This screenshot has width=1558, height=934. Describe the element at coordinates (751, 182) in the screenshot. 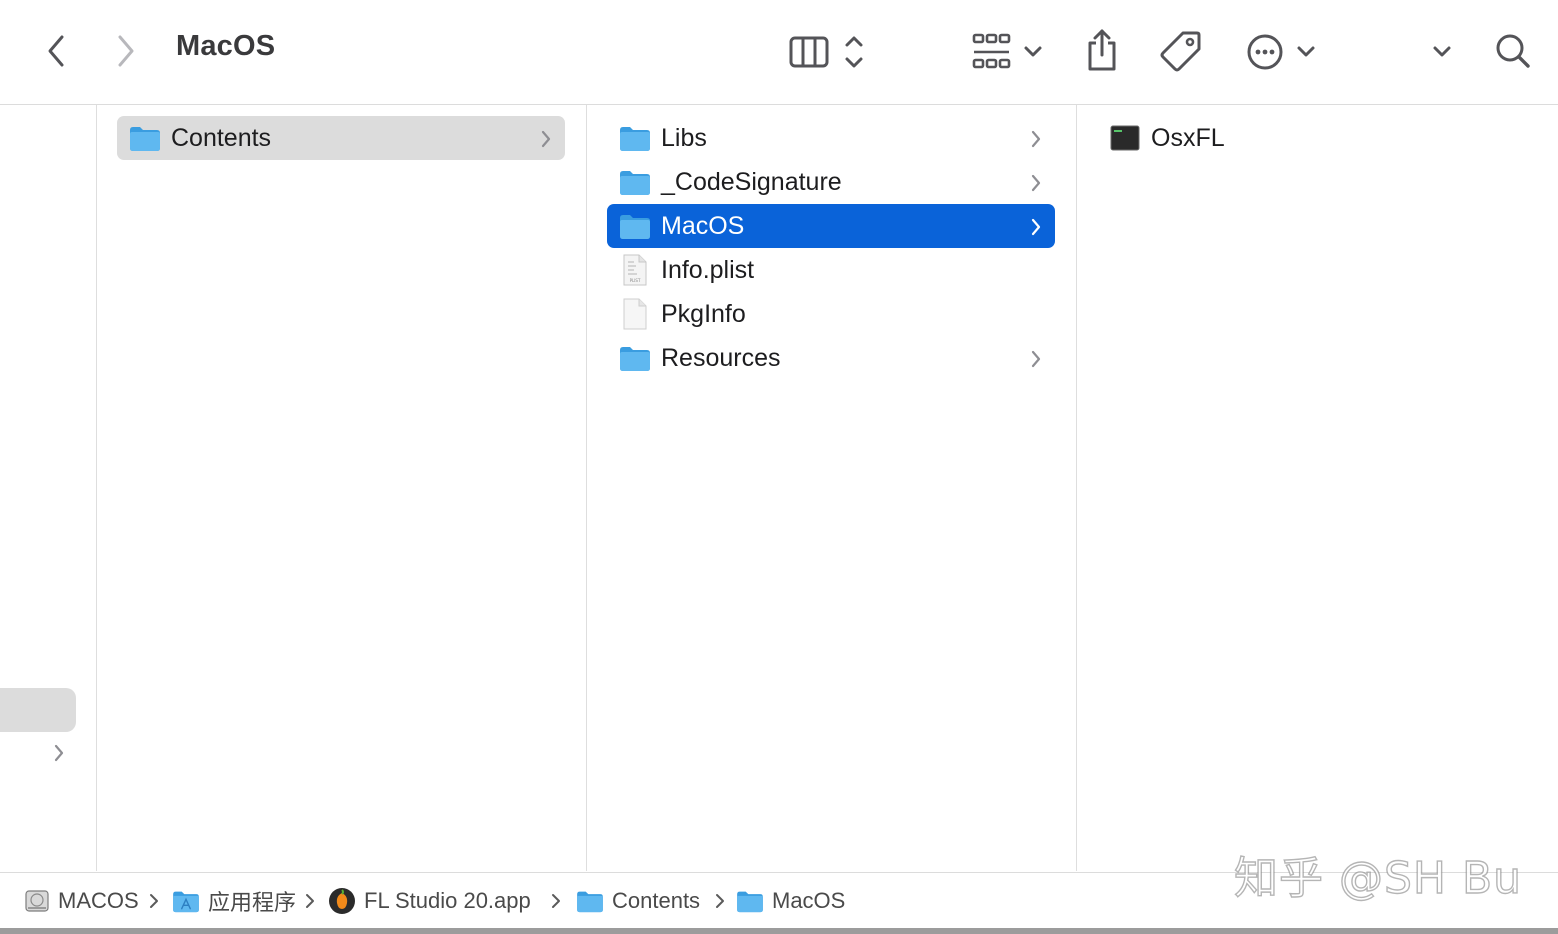

I see `row-label: _CodeSignature` at that location.